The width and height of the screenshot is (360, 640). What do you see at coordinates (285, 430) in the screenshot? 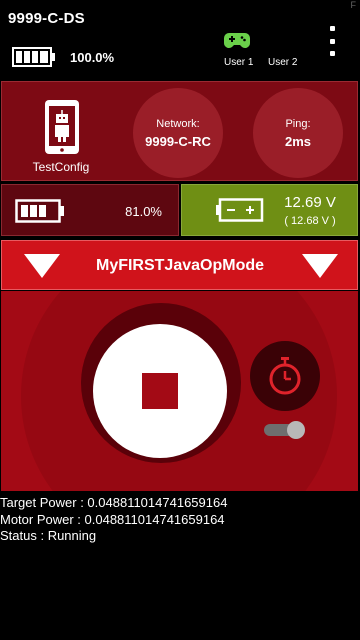
I see `timer-toggle-switch` at bounding box center [285, 430].